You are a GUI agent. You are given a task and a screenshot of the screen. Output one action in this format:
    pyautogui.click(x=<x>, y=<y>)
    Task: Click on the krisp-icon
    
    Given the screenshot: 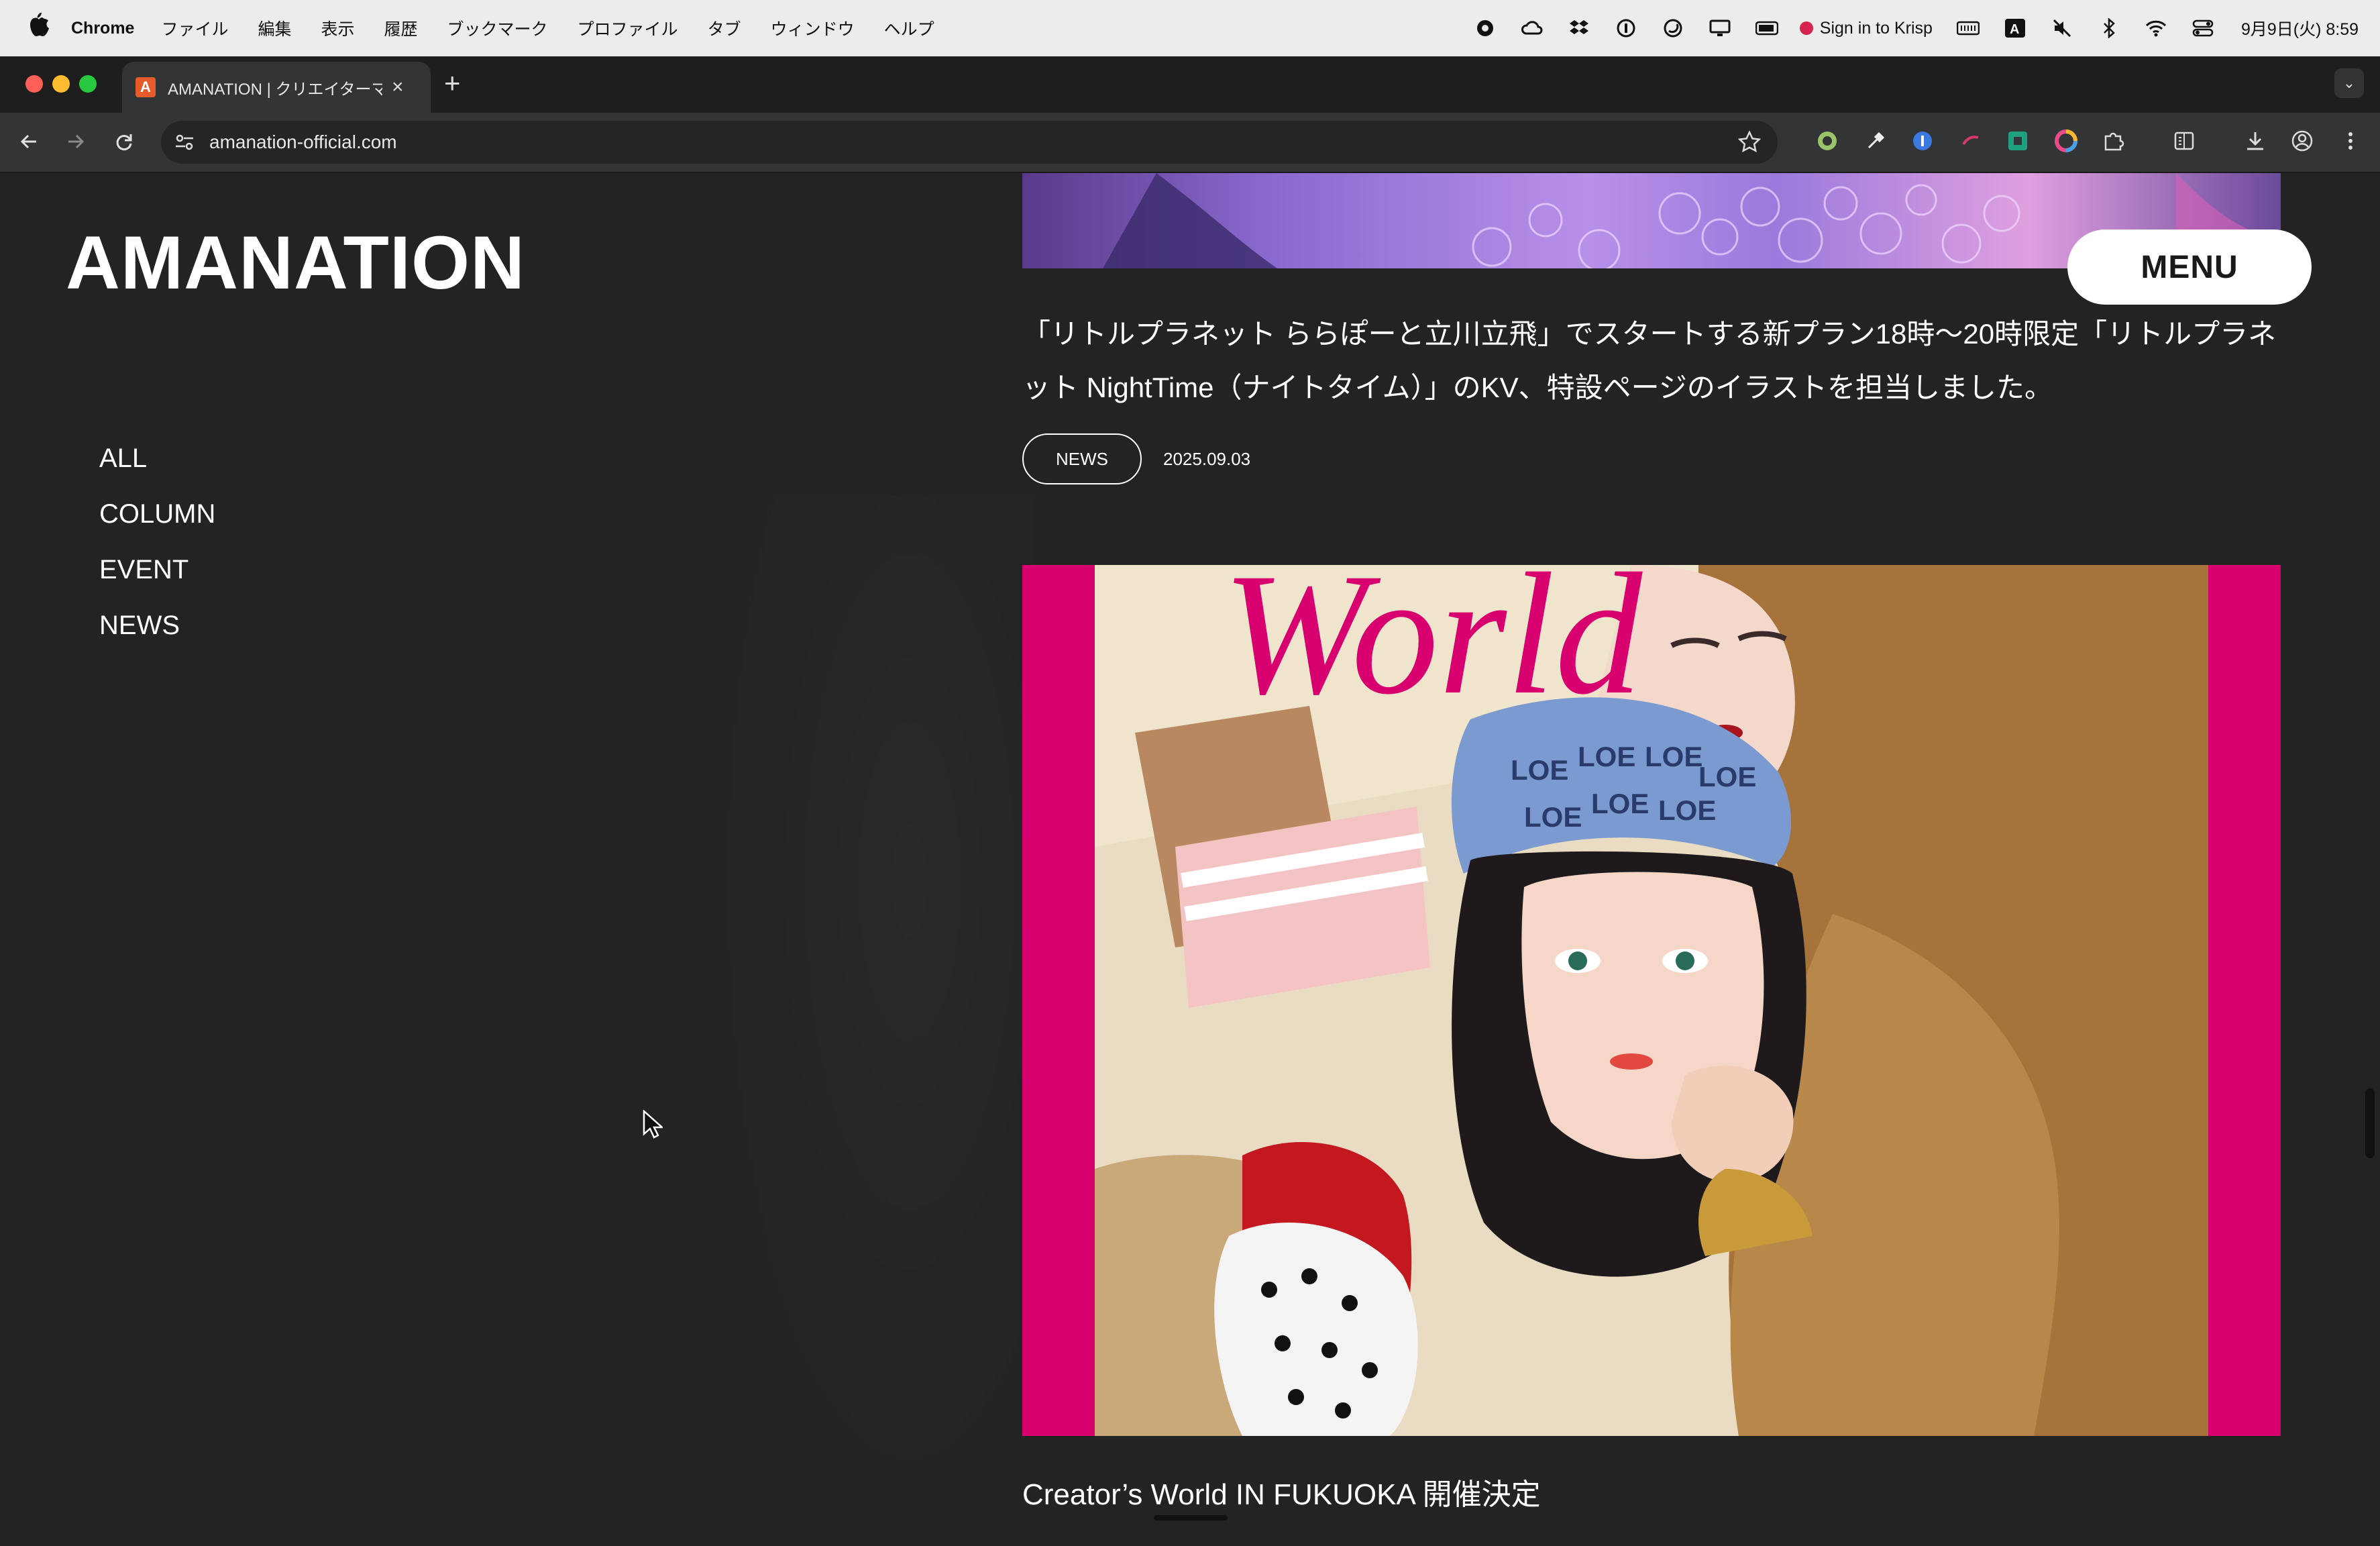 What is the action you would take?
    pyautogui.click(x=1806, y=28)
    